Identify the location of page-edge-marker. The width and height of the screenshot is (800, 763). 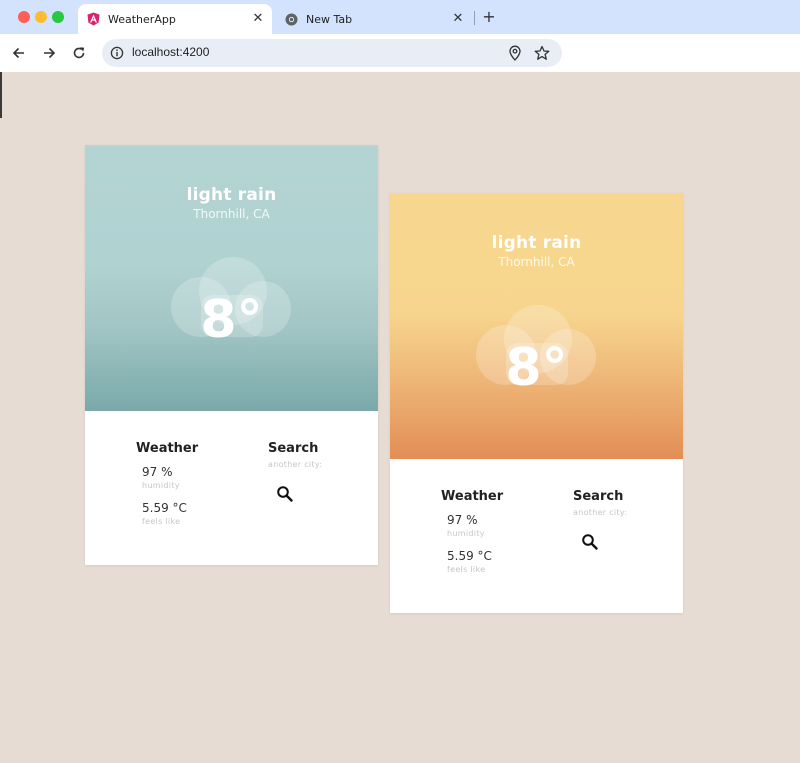
(1, 95).